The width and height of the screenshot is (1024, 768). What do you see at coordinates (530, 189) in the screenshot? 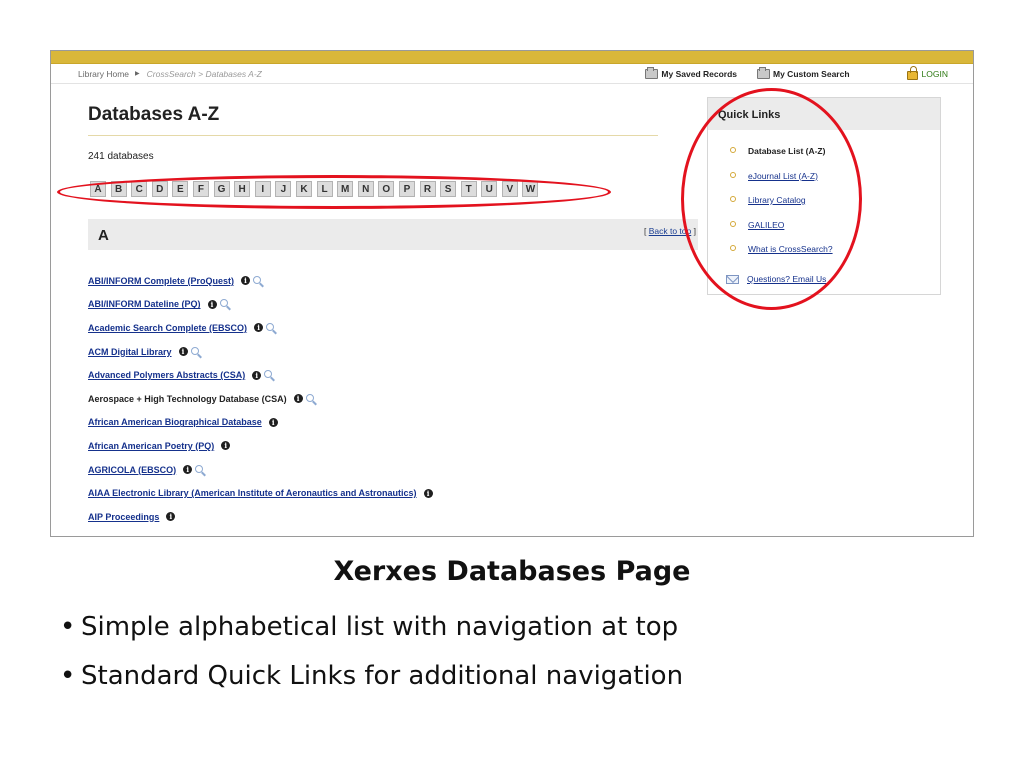
I see `letter-w-button: W` at bounding box center [530, 189].